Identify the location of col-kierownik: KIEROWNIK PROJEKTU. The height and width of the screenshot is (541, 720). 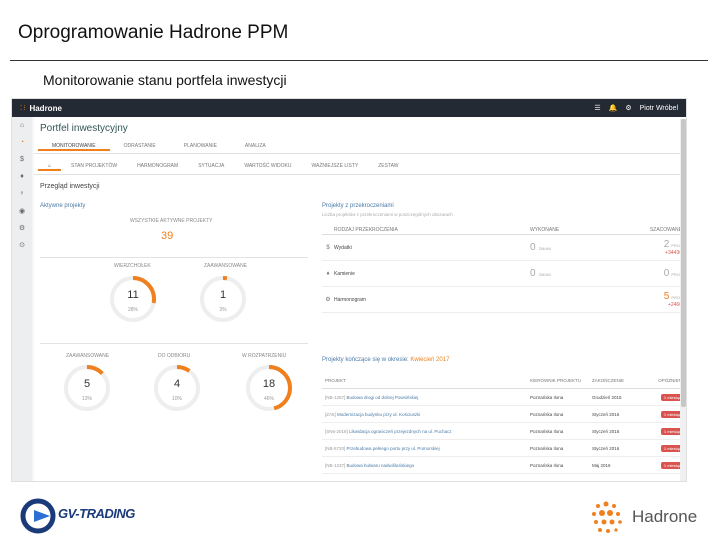
(561, 380).